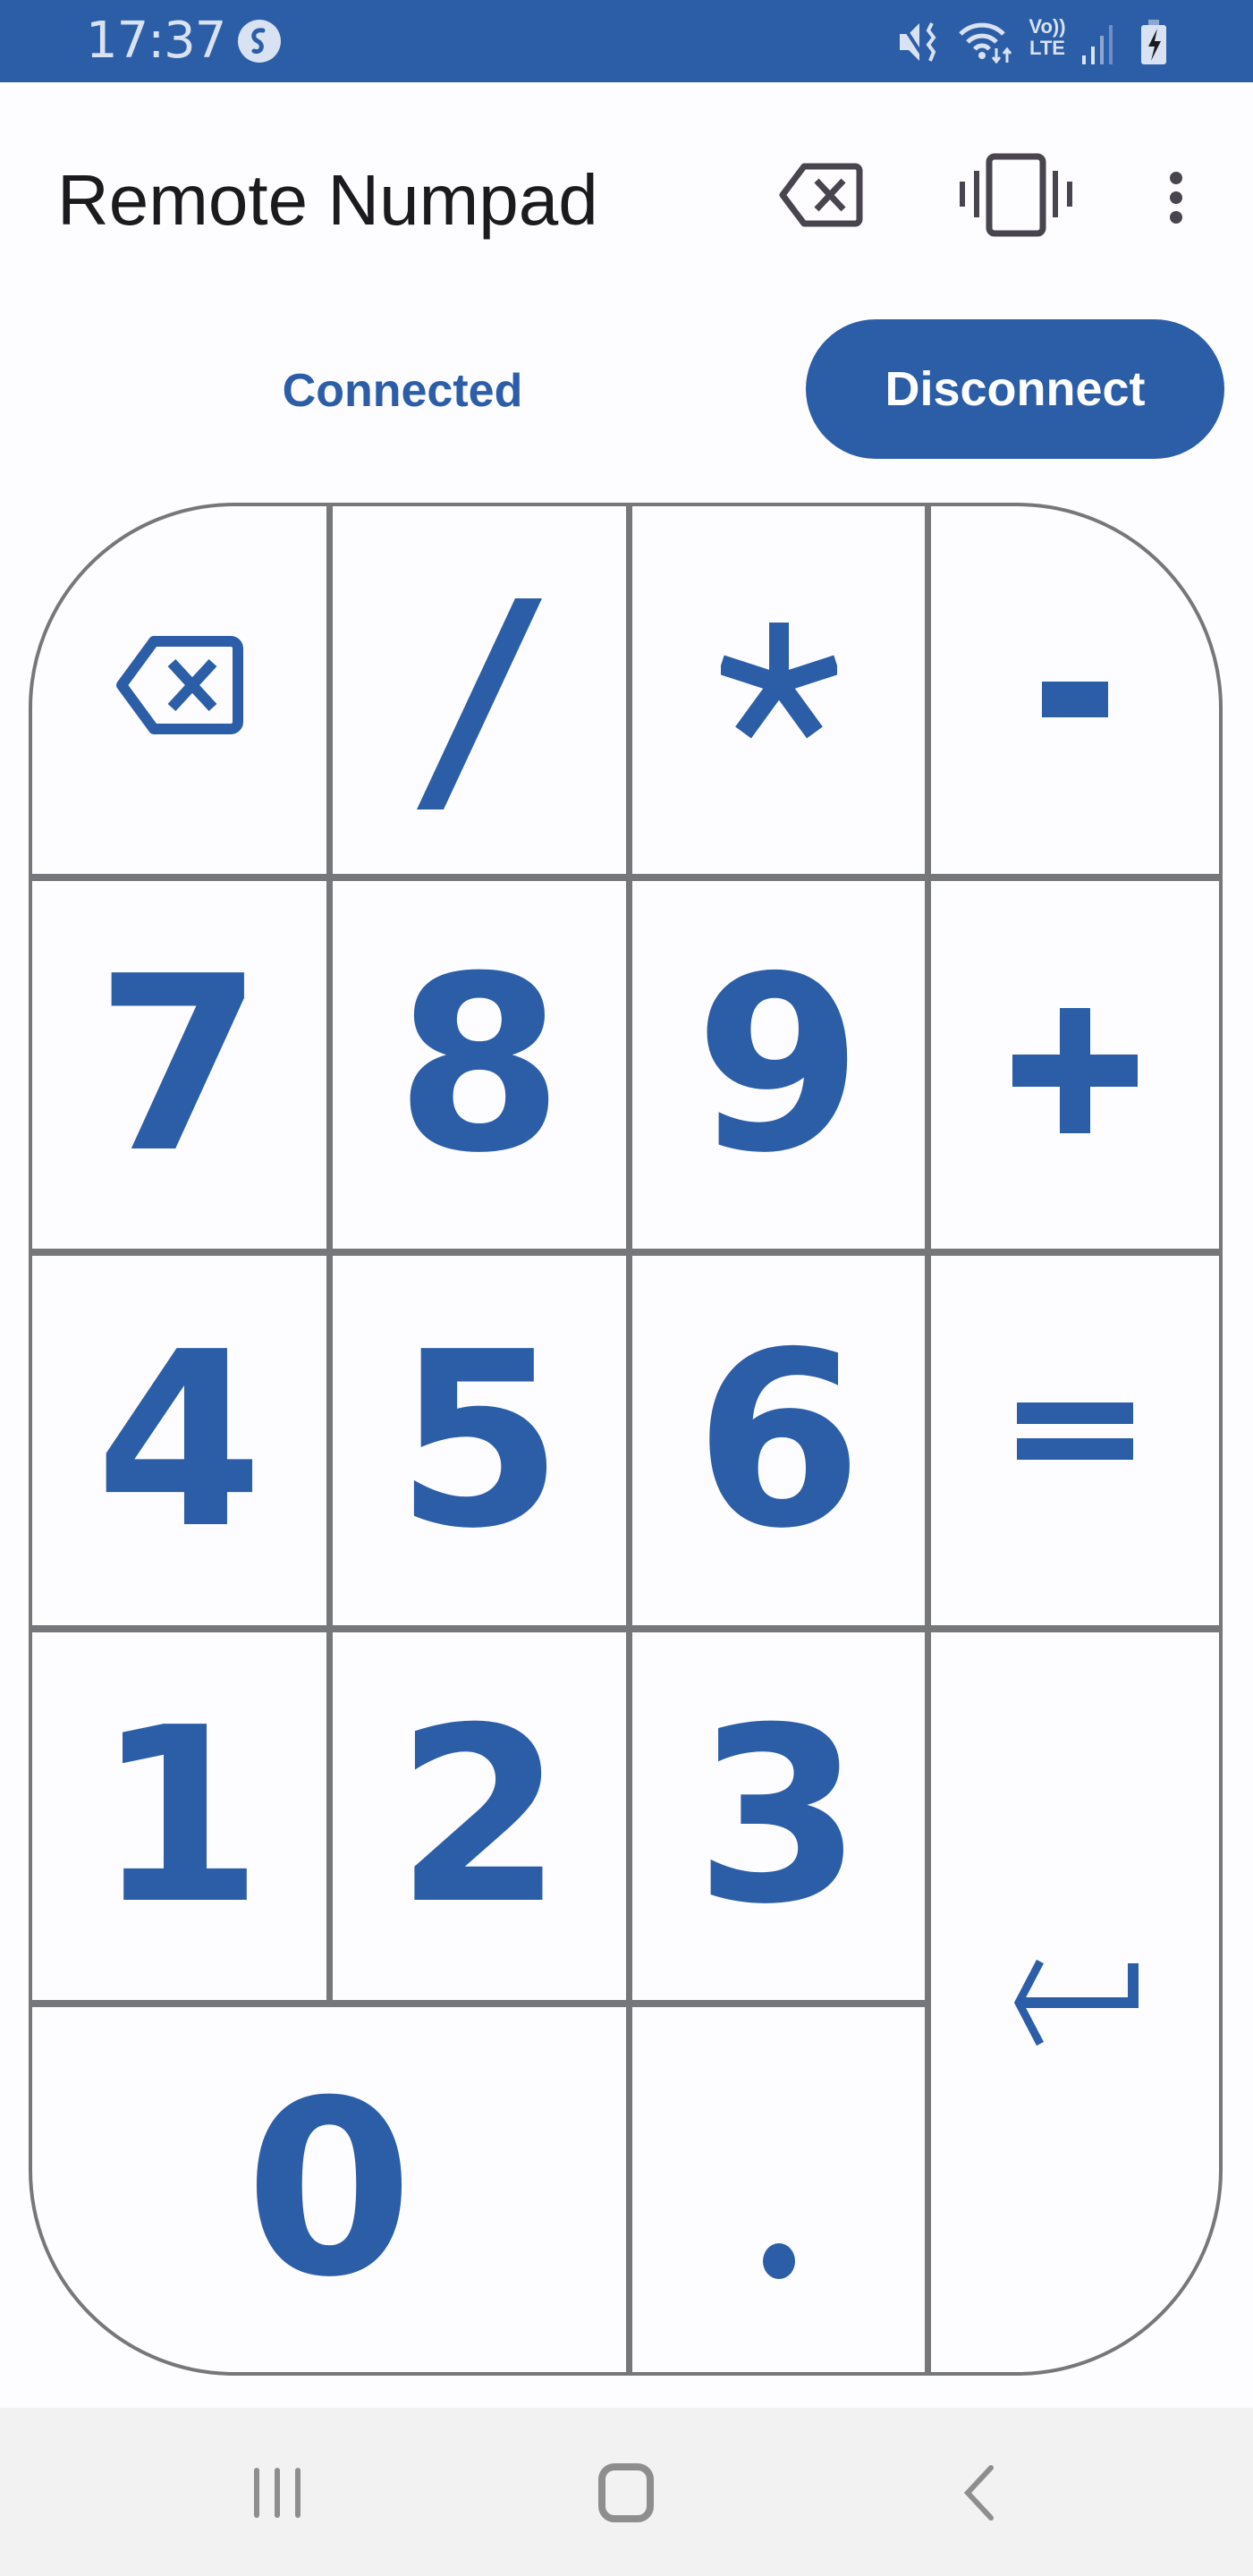  I want to click on more-options-button, so click(1176, 197).